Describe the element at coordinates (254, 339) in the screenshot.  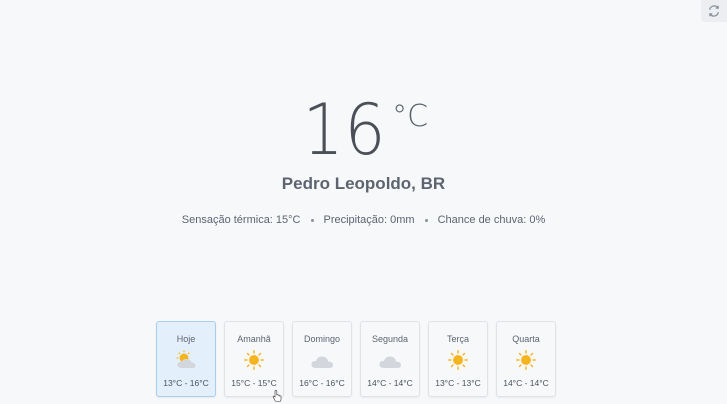
I see `day-name: Amanhã` at that location.